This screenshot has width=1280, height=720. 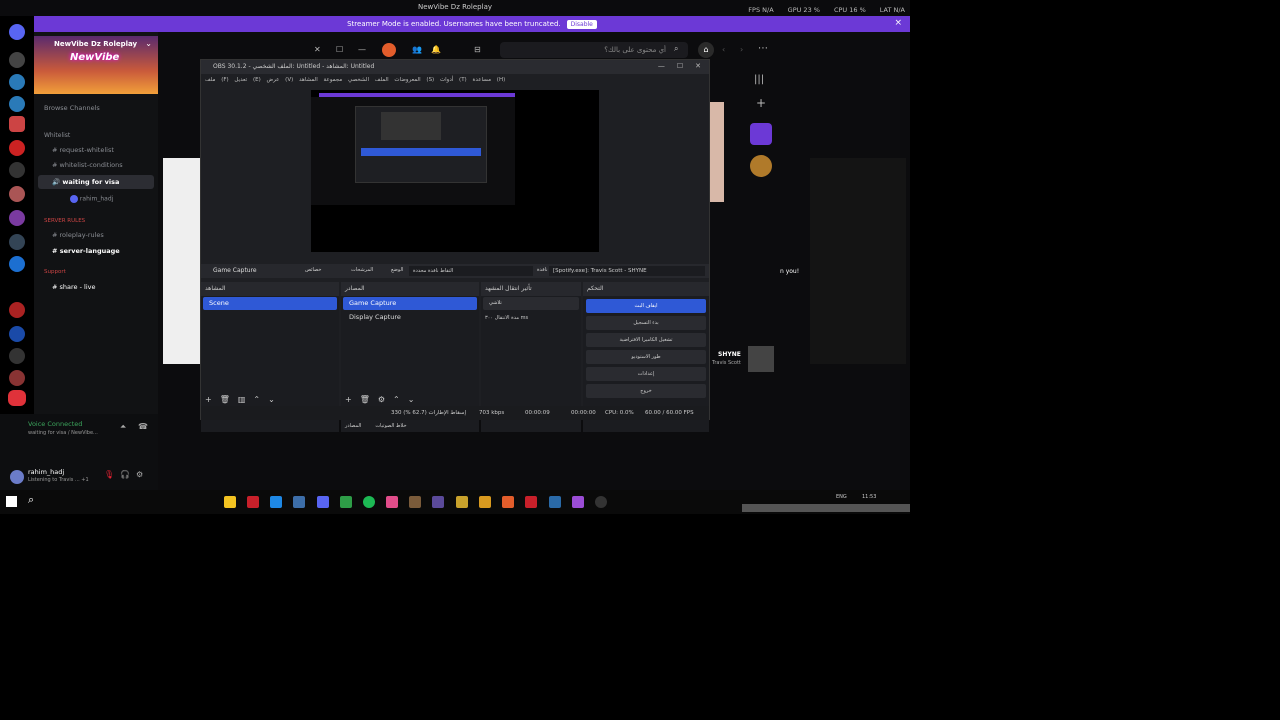 I want to click on headphones-icon: 🎧, so click(x=125, y=474).